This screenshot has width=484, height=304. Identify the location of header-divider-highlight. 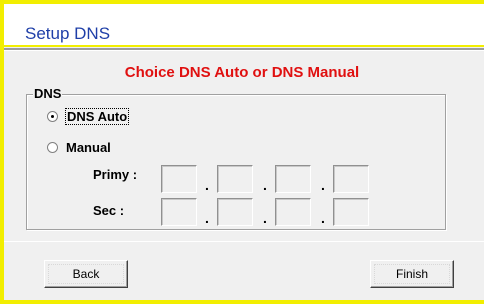
(244, 50).